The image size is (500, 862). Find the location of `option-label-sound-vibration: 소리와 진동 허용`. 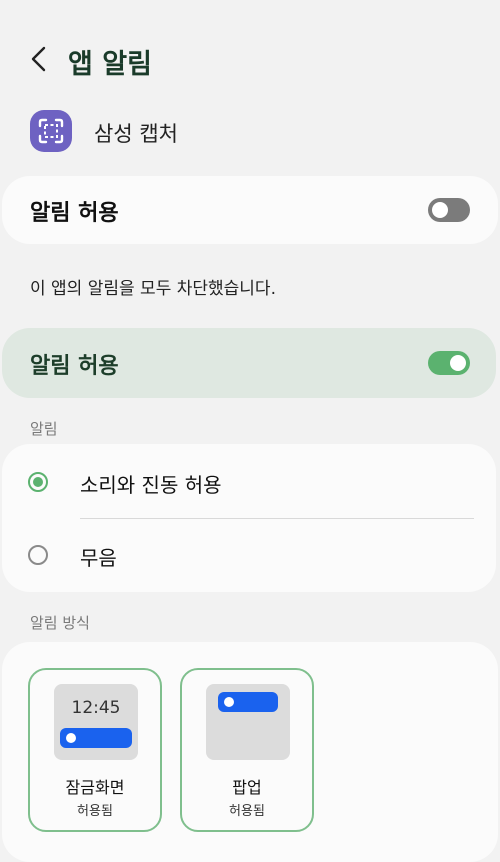

option-label-sound-vibration: 소리와 진동 허용 is located at coordinates (151, 483).